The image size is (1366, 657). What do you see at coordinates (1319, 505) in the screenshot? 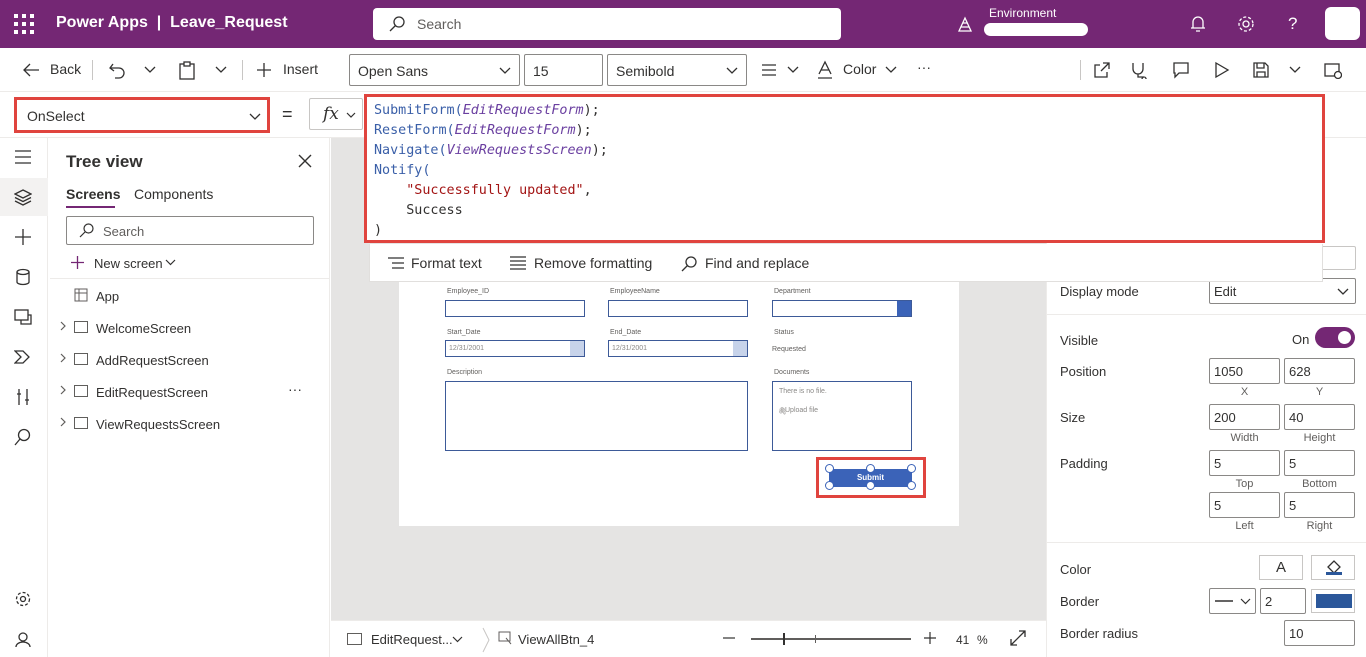
I see `padding-right-input: 5` at bounding box center [1319, 505].